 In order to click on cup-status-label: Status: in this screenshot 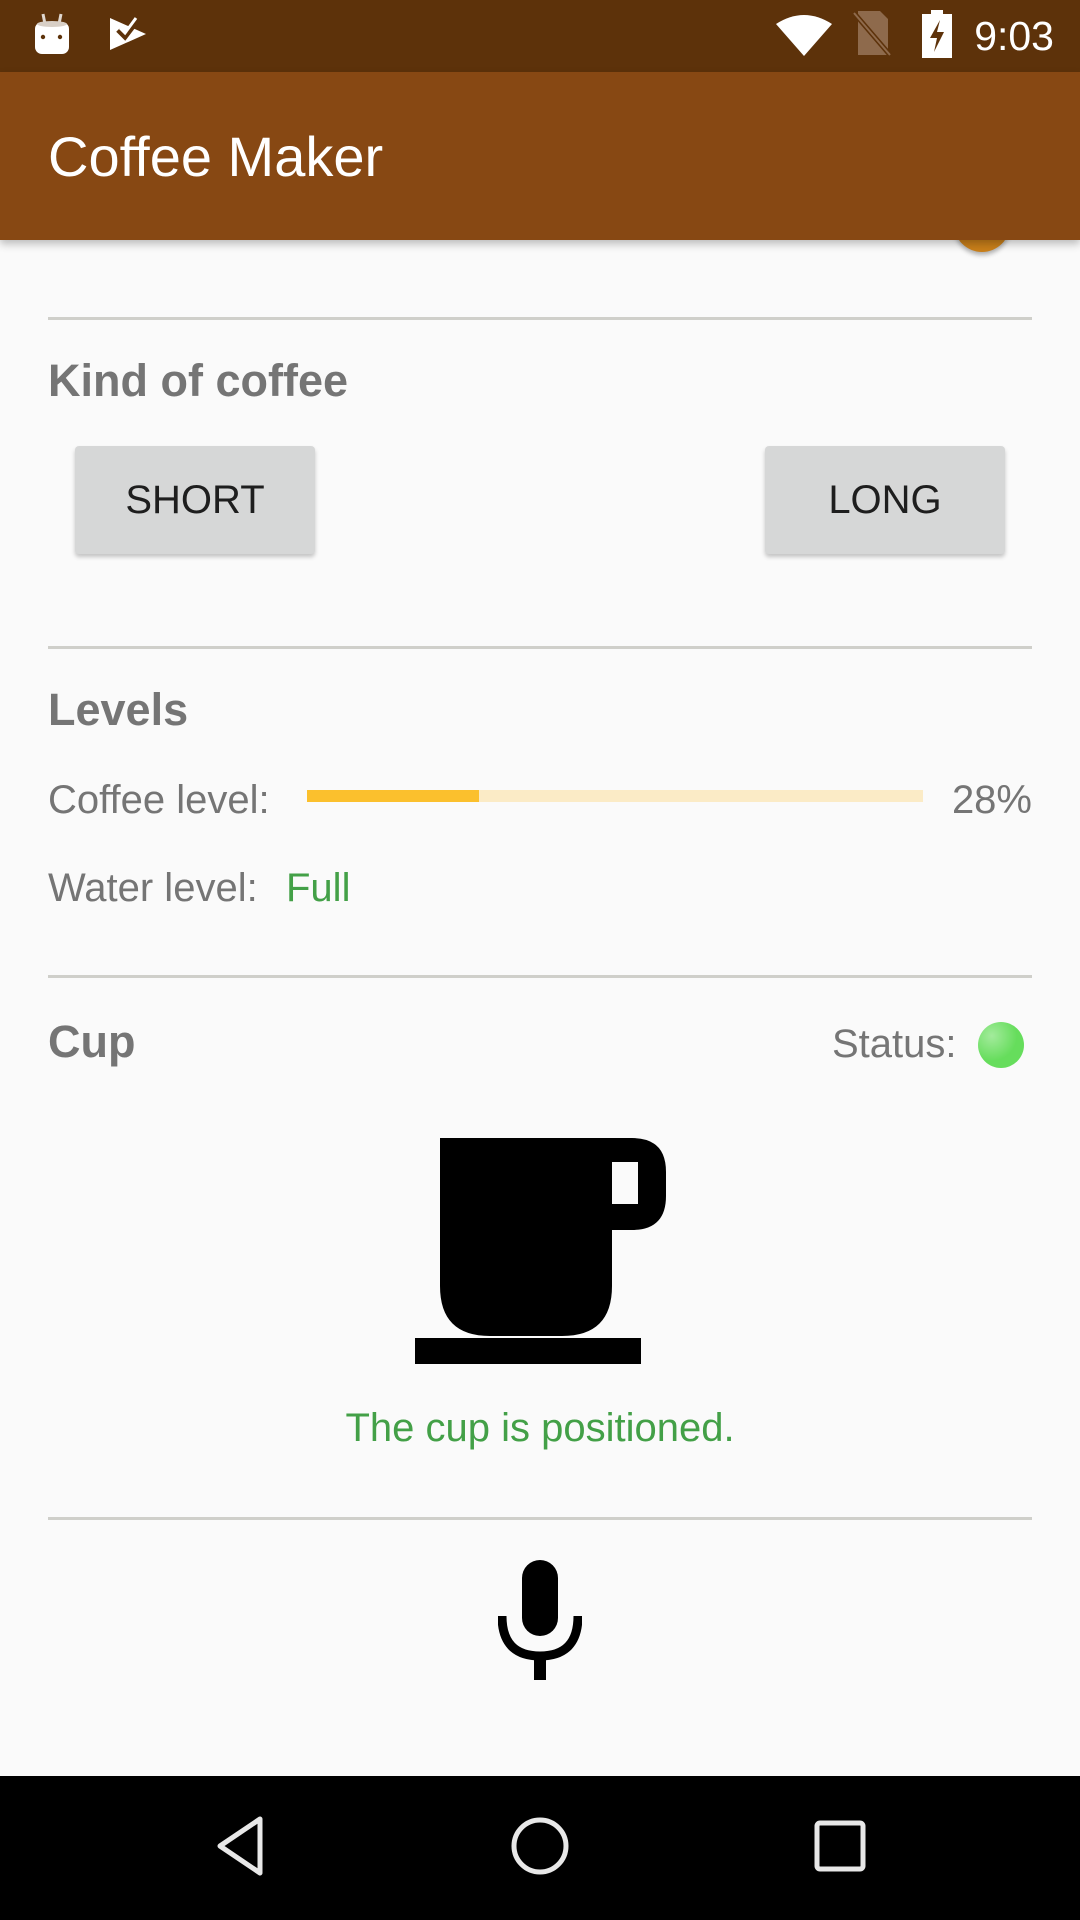, I will do `click(894, 1044)`.